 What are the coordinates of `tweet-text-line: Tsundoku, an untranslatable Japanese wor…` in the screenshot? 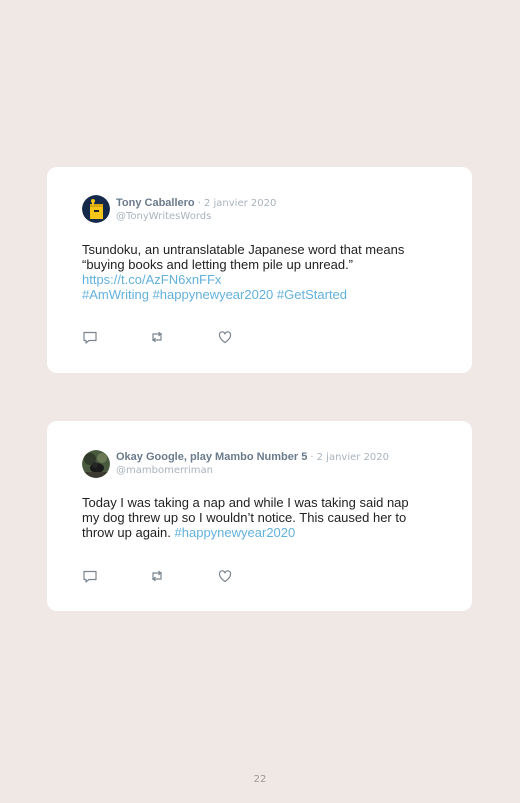 It's located at (243, 249).